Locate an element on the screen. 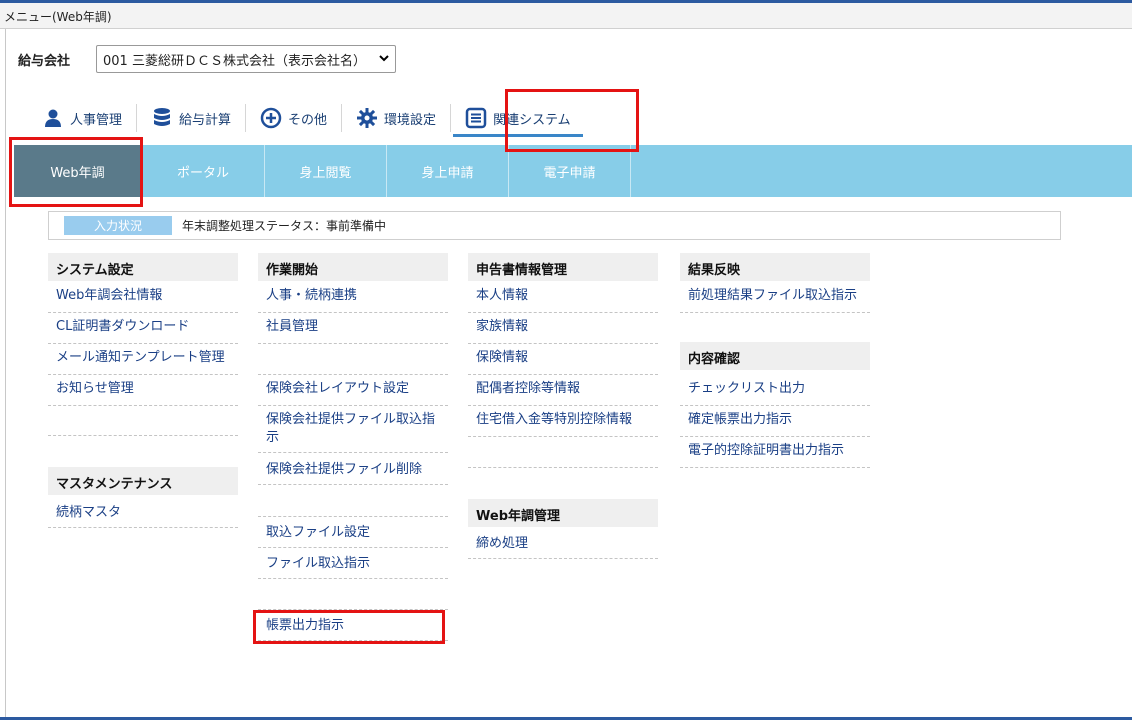  person-icon is located at coordinates (53, 118).